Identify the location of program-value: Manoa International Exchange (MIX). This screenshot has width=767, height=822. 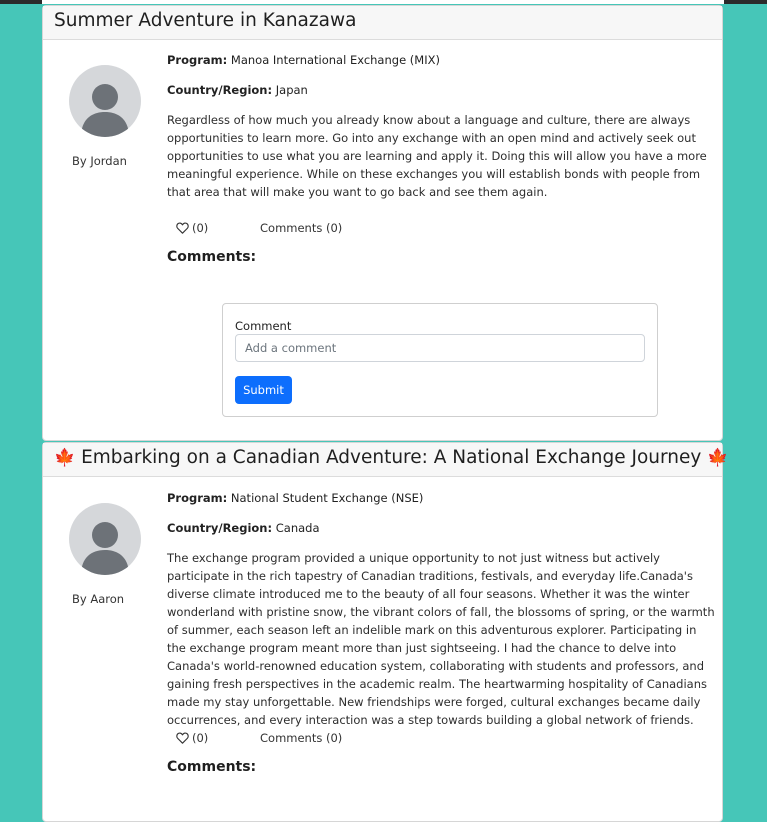
(335, 60).